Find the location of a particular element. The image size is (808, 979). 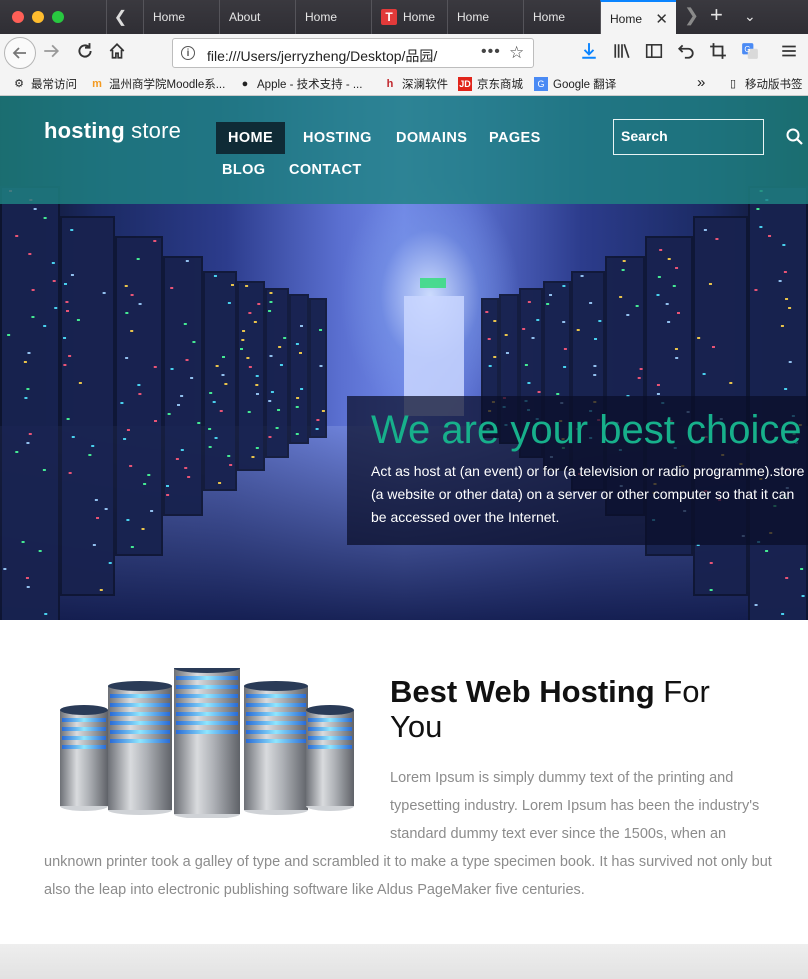

bookmarks-overflow-button: » is located at coordinates (701, 82).